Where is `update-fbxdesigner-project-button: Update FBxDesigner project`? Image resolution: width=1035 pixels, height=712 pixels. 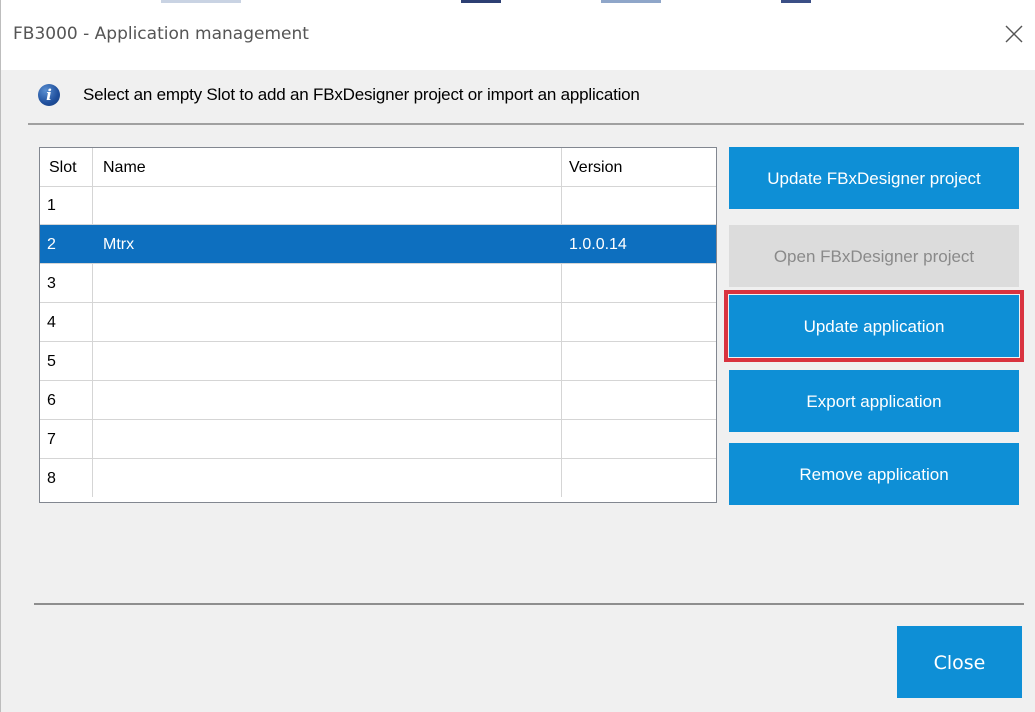 update-fbxdesigner-project-button: Update FBxDesigner project is located at coordinates (874, 178).